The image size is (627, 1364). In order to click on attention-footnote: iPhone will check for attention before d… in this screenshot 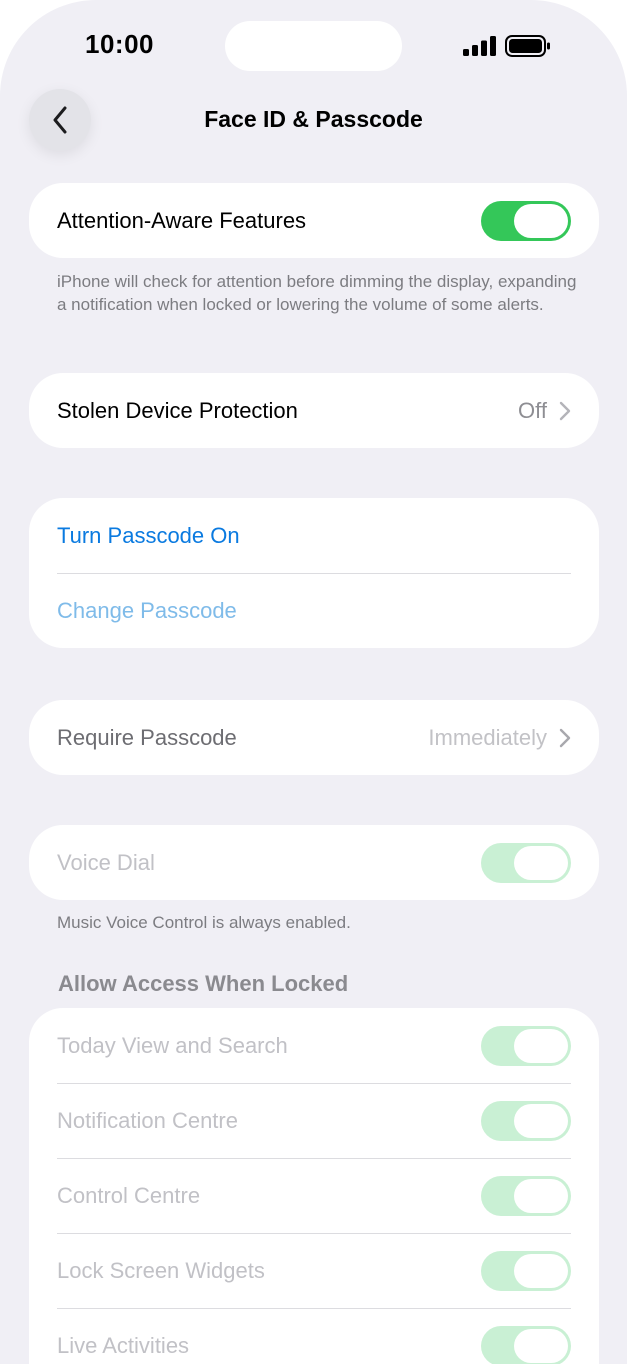, I will do `click(317, 293)`.